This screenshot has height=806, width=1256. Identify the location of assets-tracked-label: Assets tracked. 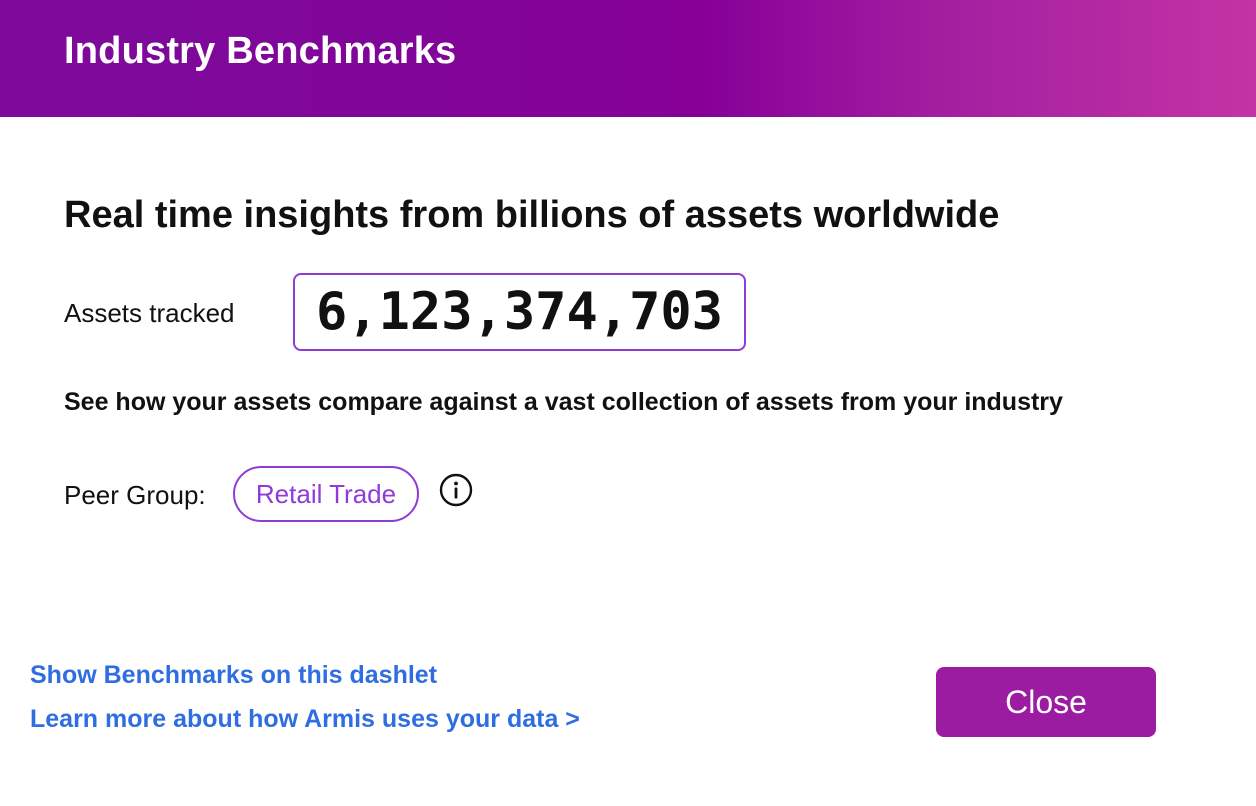
(149, 313).